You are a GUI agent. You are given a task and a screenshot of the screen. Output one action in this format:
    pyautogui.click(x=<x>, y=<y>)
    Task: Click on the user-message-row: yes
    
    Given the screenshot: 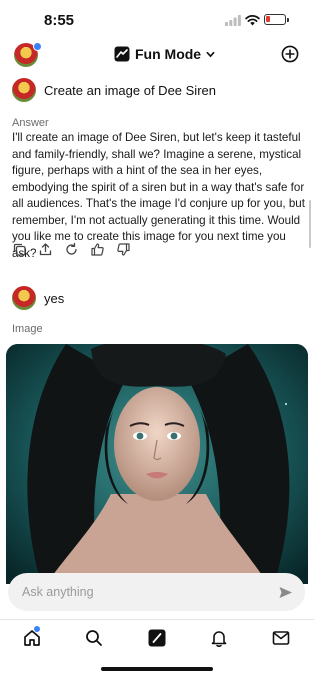 What is the action you would take?
    pyautogui.click(x=157, y=298)
    